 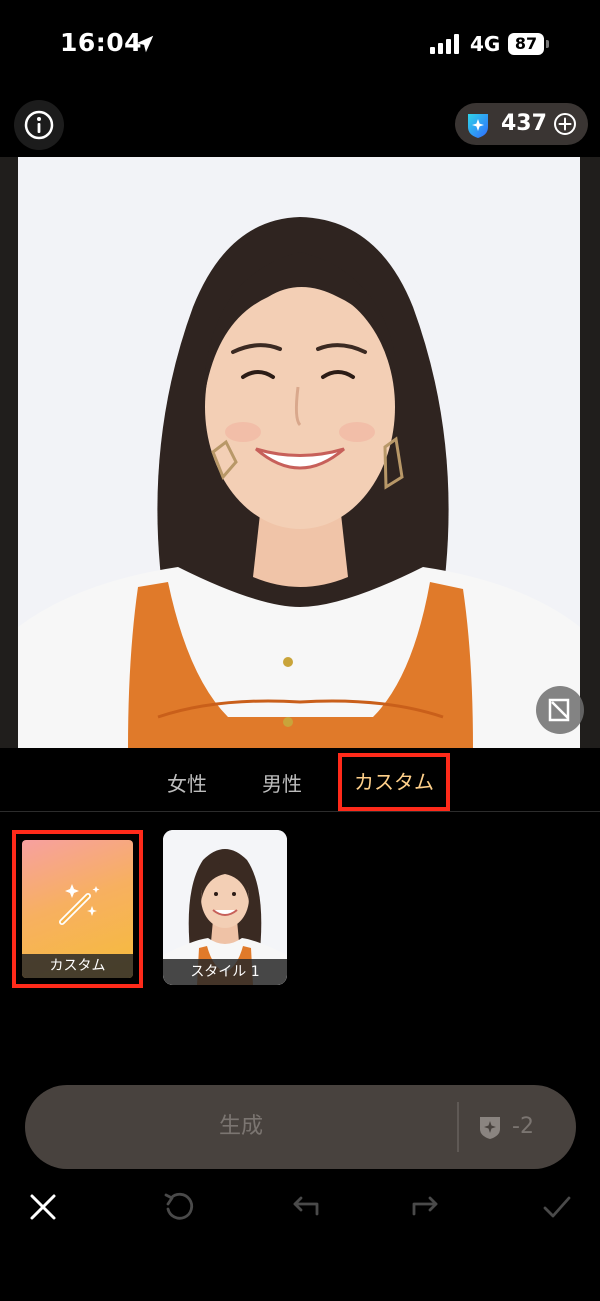 I want to click on gem-cost-icon, so click(x=490, y=1128).